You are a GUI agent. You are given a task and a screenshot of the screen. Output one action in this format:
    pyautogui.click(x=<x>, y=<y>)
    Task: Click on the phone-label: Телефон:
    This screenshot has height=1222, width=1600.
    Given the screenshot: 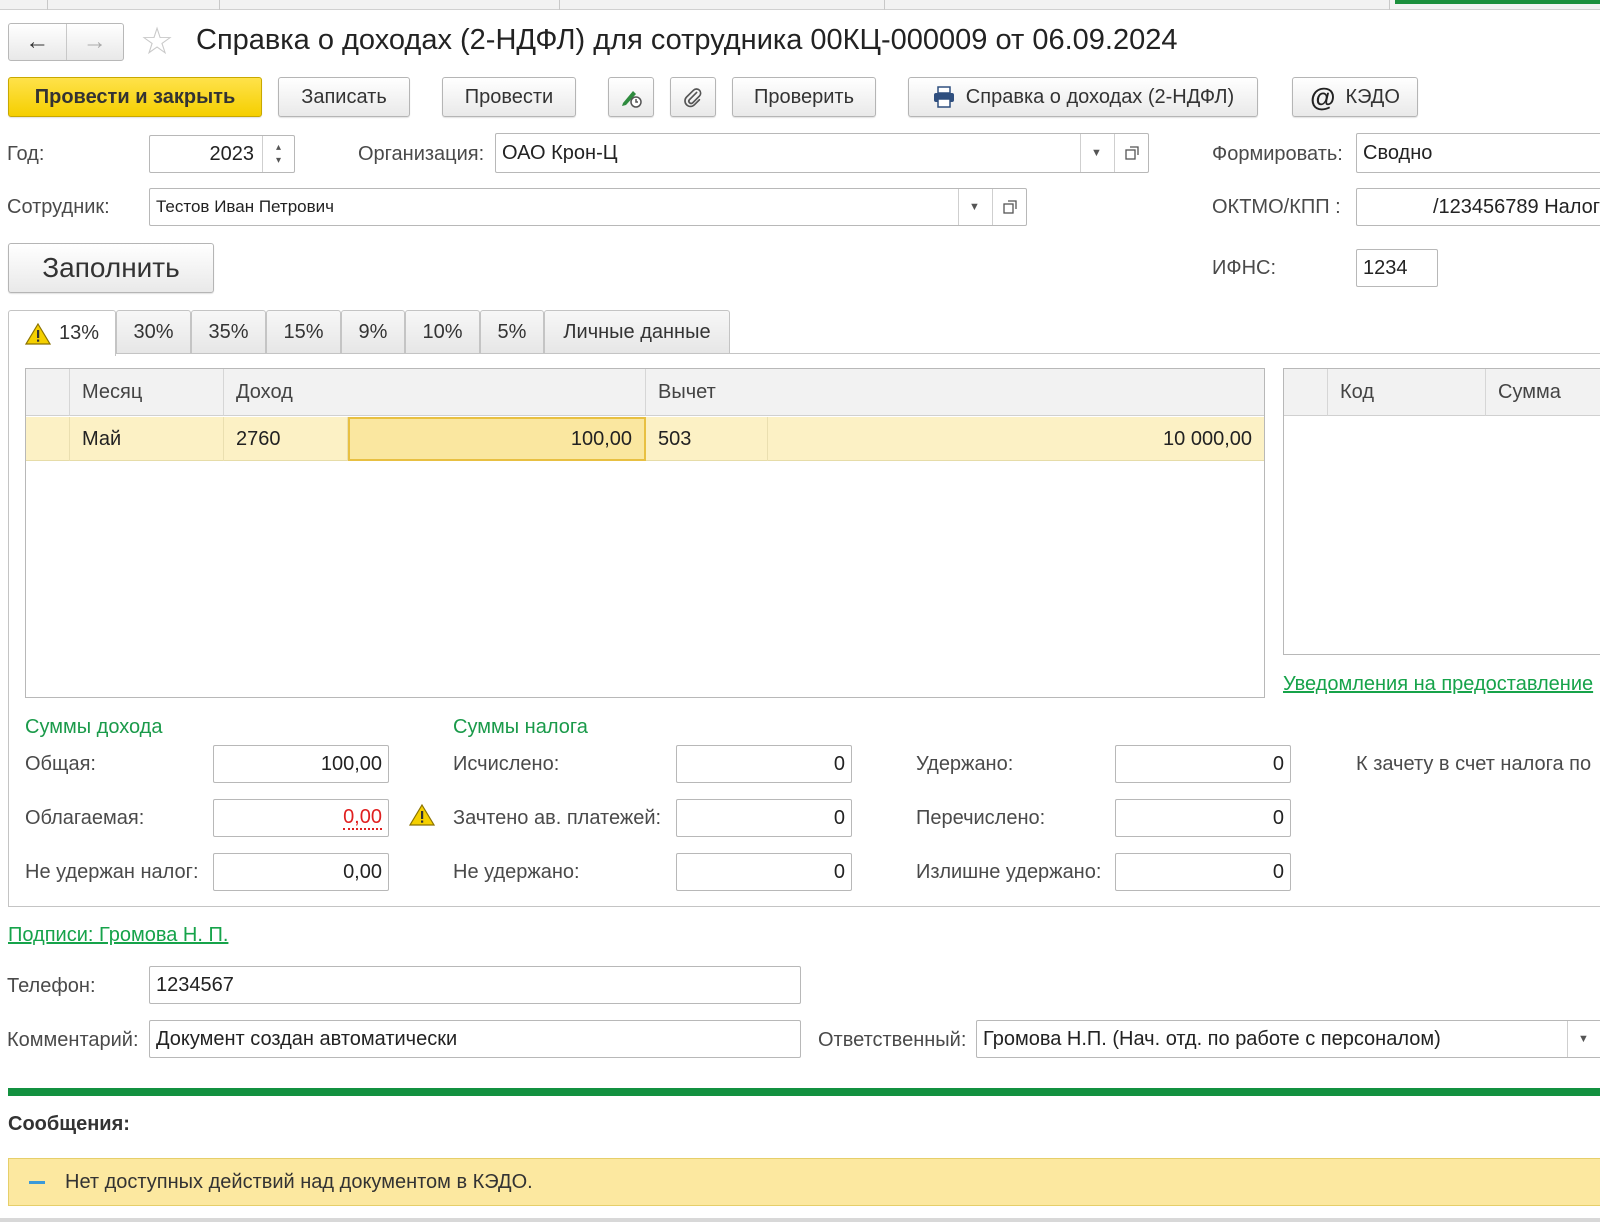 What is the action you would take?
    pyautogui.click(x=51, y=986)
    